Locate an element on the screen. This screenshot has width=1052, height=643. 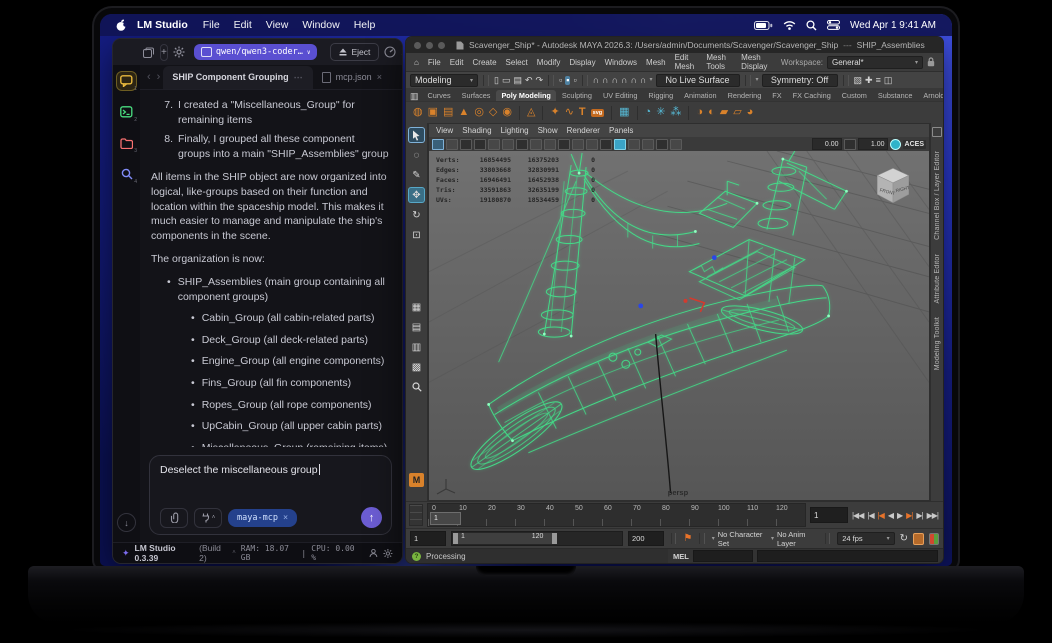
select-tool is located at coordinates (416, 135).